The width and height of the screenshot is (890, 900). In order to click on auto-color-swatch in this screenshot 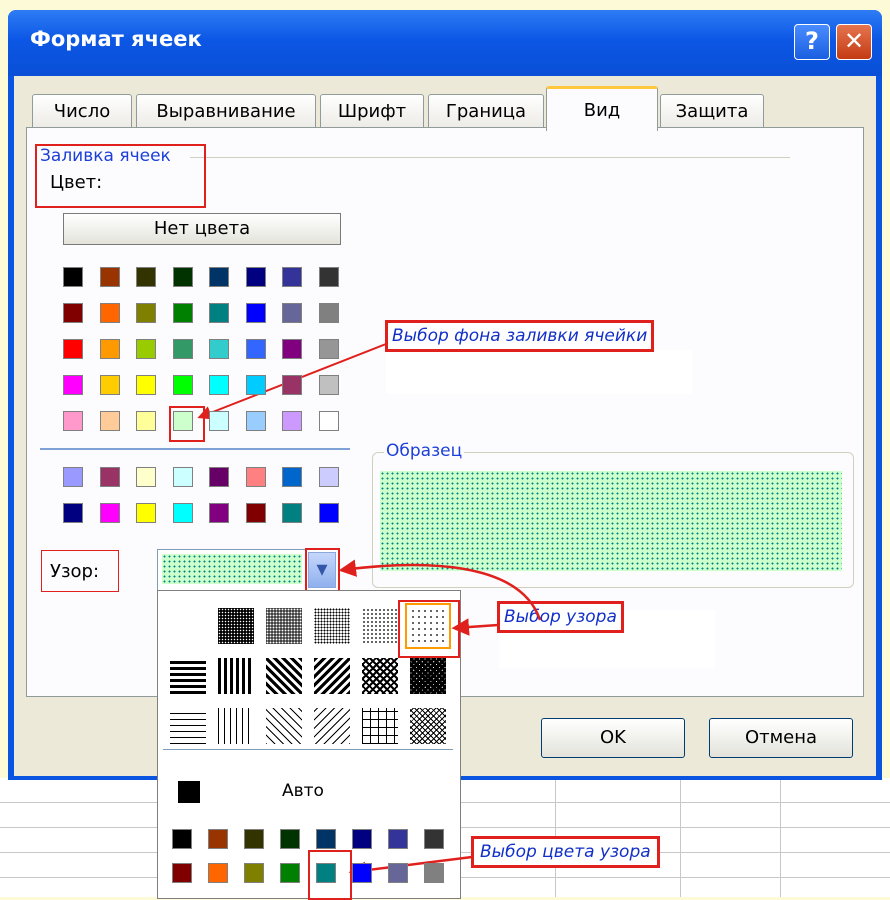, I will do `click(189, 792)`.